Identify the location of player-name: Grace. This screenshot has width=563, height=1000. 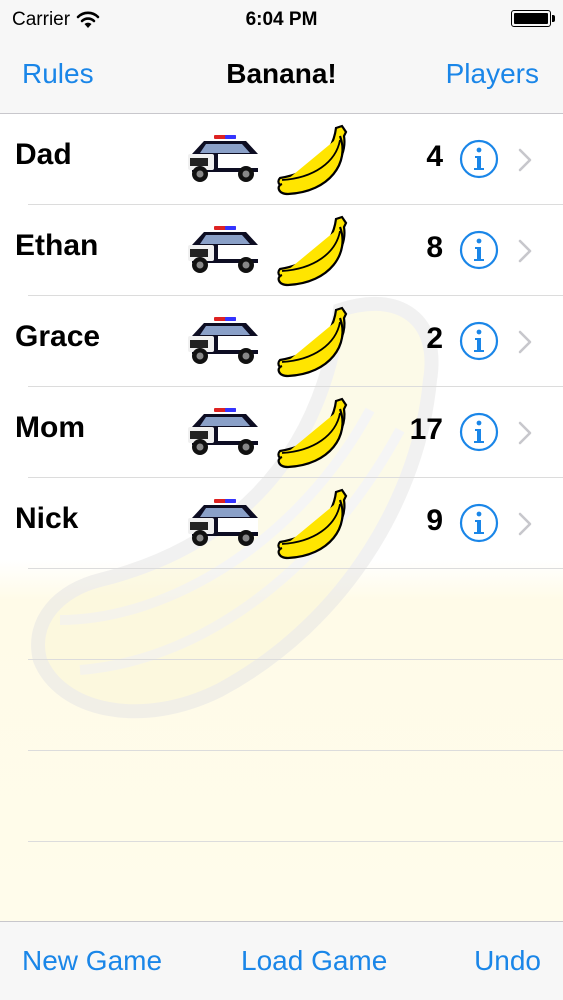
(58, 336).